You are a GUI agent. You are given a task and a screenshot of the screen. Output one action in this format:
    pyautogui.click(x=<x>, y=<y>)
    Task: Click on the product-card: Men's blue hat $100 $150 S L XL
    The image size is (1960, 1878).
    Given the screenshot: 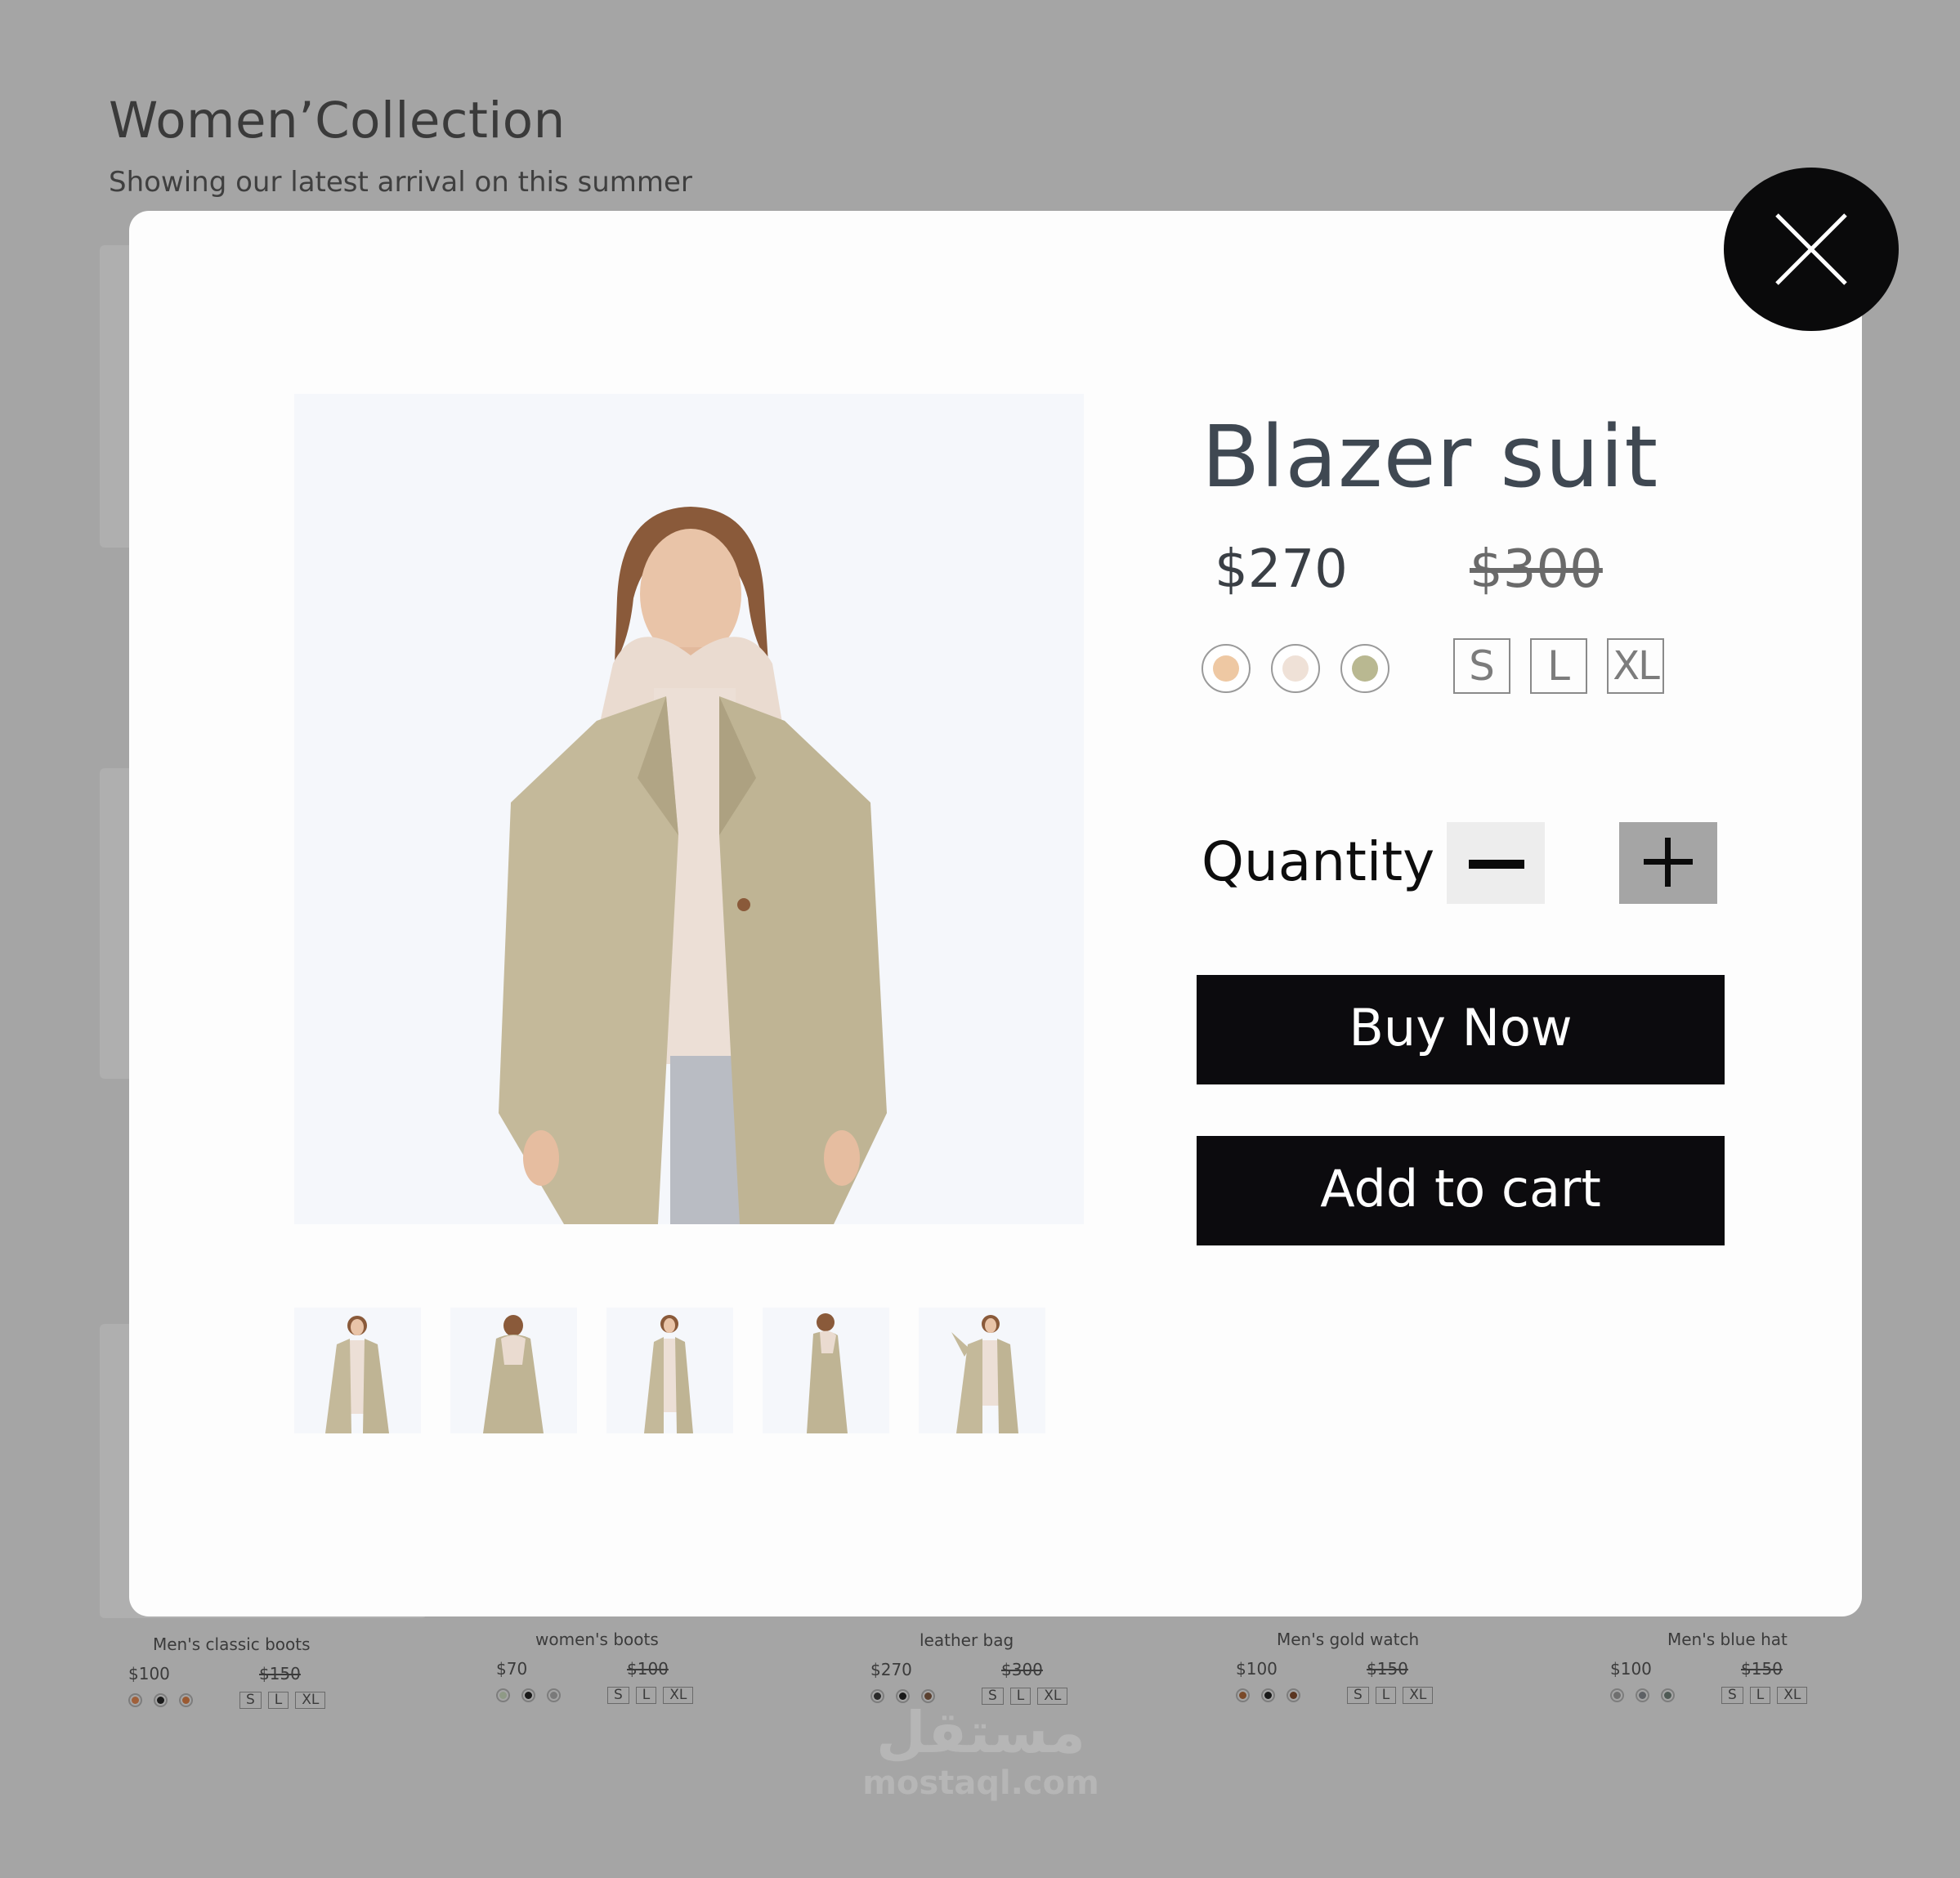 What is the action you would take?
    pyautogui.click(x=1732, y=1683)
    